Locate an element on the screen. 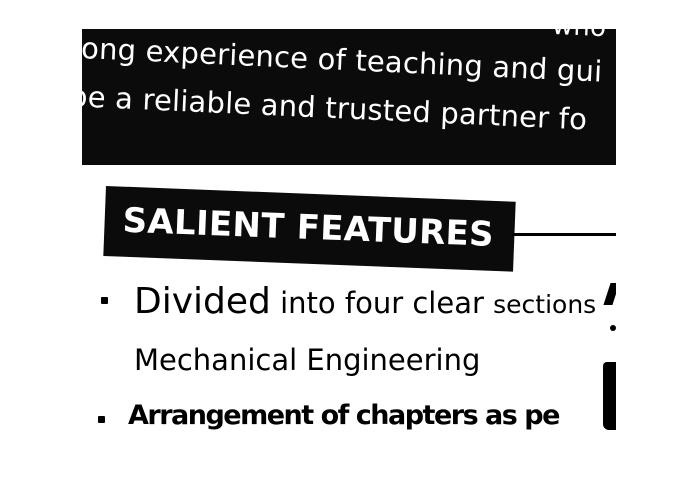 The image size is (700, 487). feature-item-1-word2: into is located at coordinates (307, 303).